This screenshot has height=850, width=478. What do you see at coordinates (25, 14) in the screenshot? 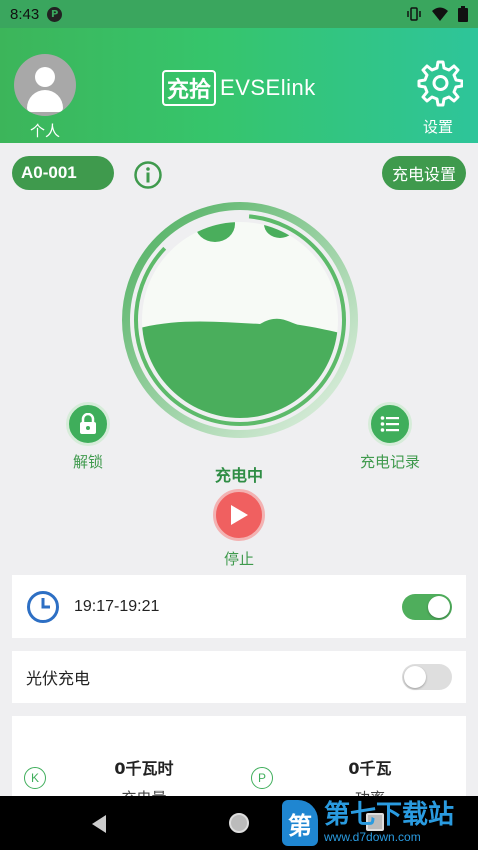
I see `status-time: 8:43` at bounding box center [25, 14].